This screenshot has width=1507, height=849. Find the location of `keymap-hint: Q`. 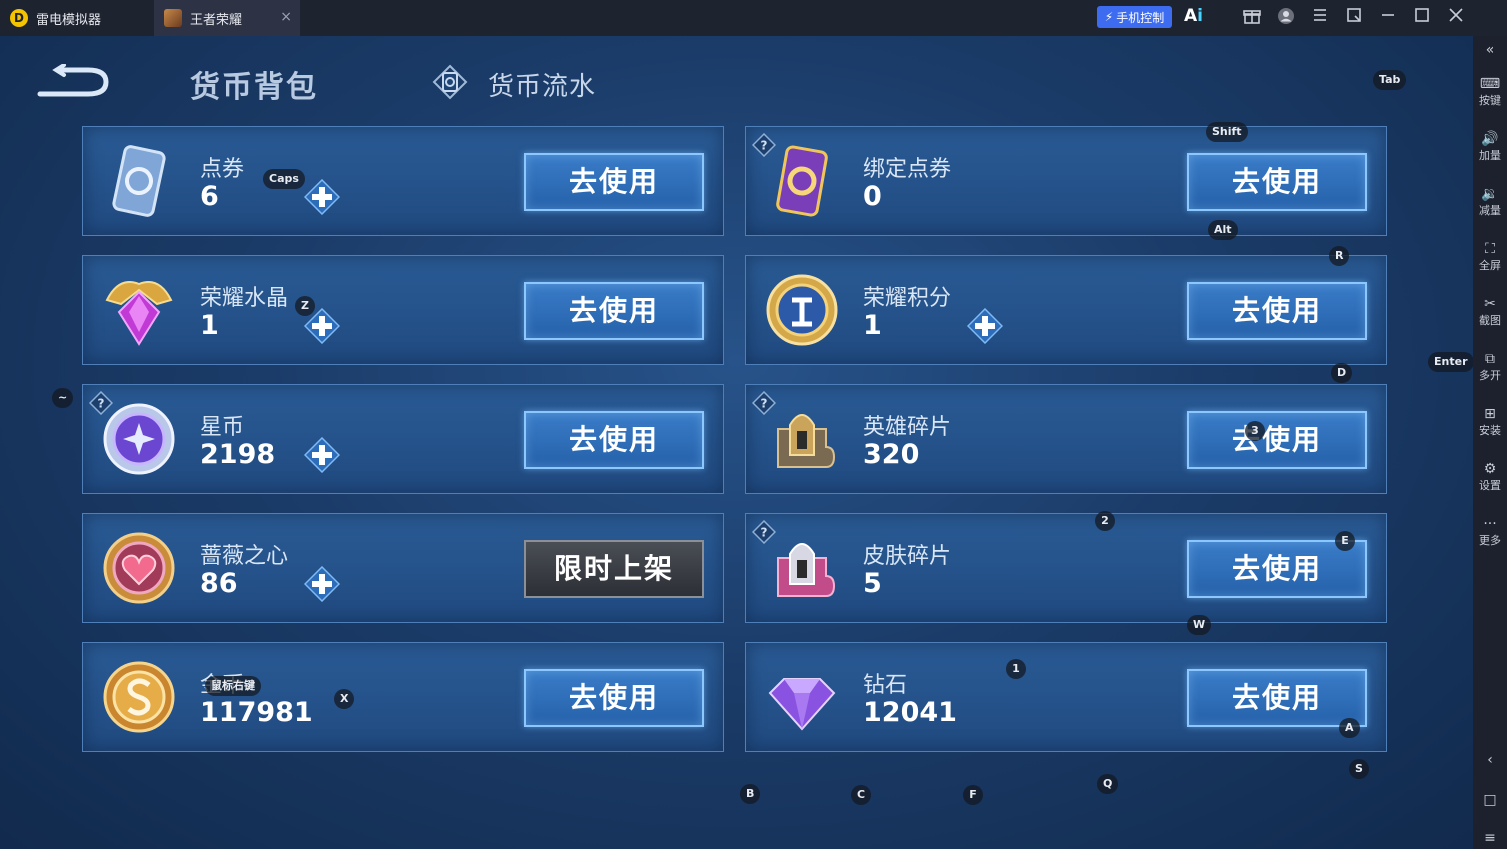

keymap-hint: Q is located at coordinates (1108, 784).